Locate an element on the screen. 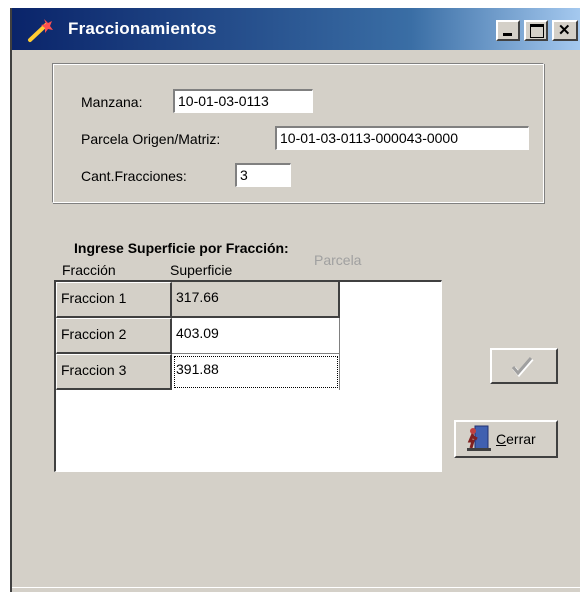 The width and height of the screenshot is (580, 592). close-window-button is located at coordinates (565, 30).